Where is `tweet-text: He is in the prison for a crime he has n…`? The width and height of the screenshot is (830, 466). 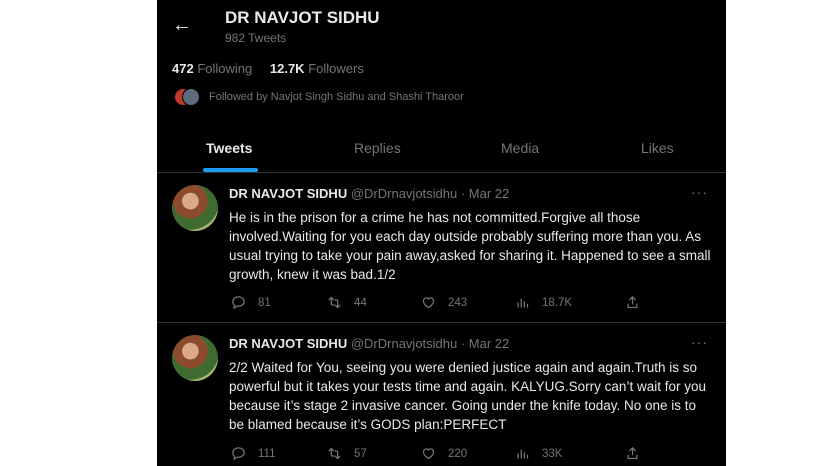 tweet-text: He is in the prison for a crime he has n… is located at coordinates (470, 246).